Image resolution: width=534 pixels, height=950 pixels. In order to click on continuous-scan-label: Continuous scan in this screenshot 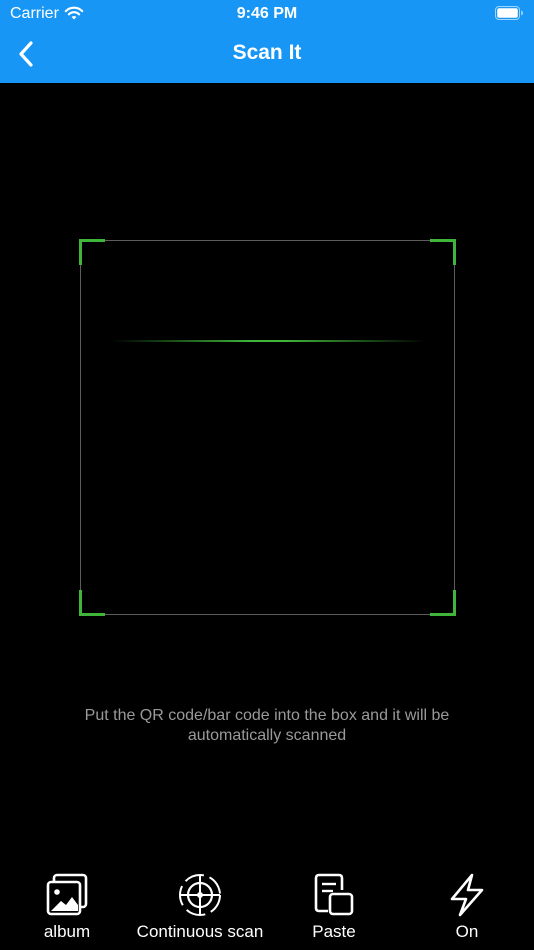, I will do `click(200, 931)`.